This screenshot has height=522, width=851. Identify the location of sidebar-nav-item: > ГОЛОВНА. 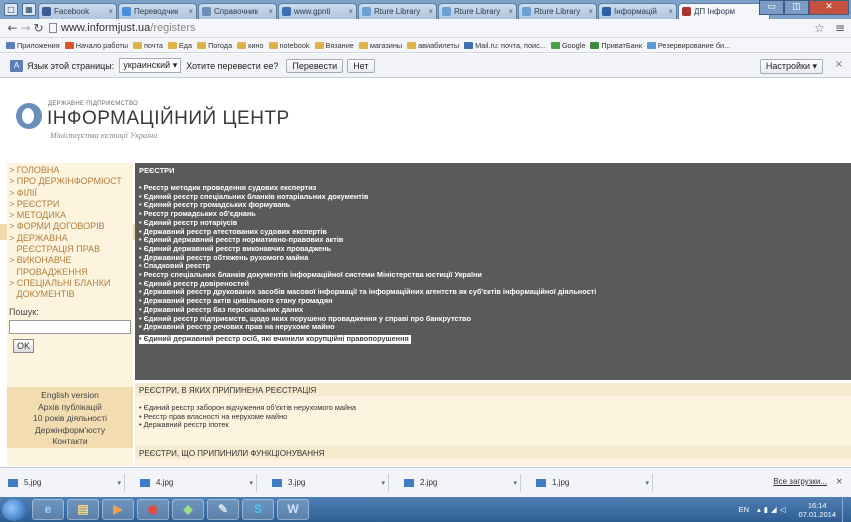
(70, 170).